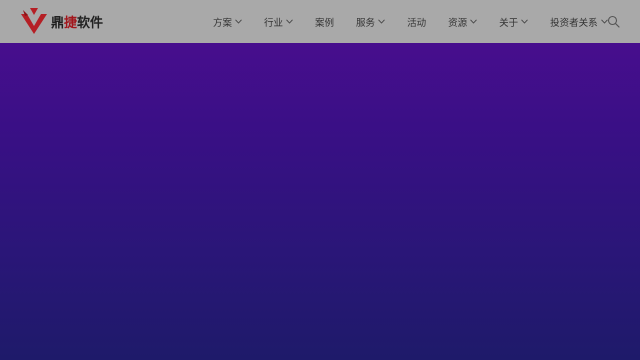 Image resolution: width=640 pixels, height=360 pixels. Describe the element at coordinates (458, 23) in the screenshot. I see `nav-item-label: 资源` at that location.